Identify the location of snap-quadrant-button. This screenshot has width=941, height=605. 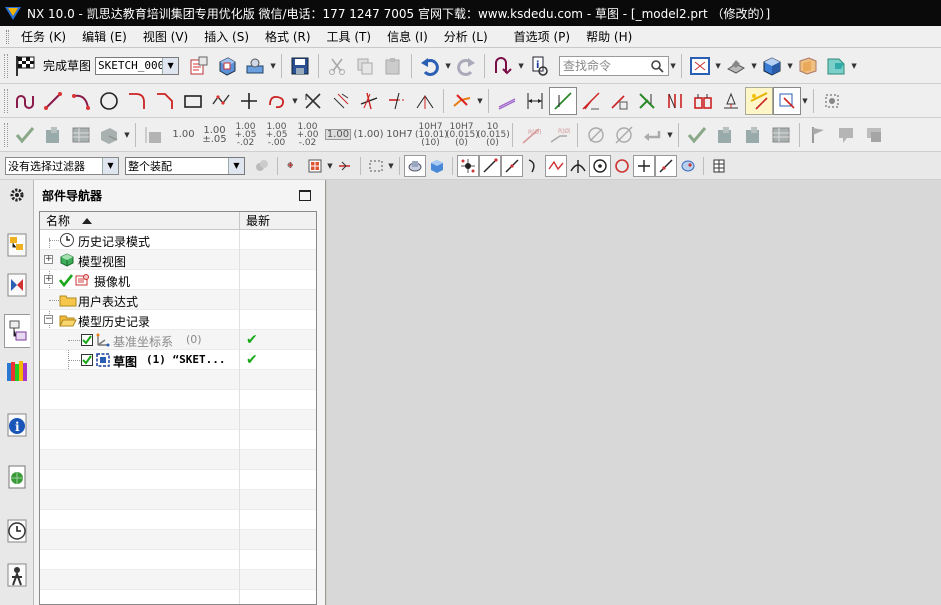
(622, 166).